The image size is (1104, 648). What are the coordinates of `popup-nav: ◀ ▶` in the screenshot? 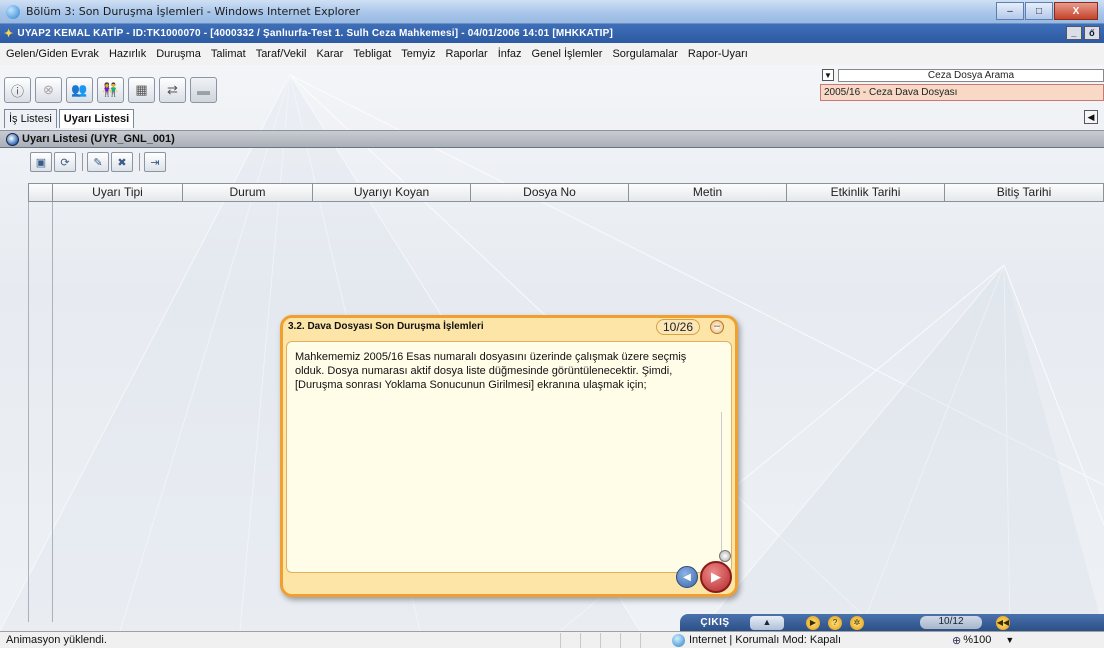 It's located at (704, 577).